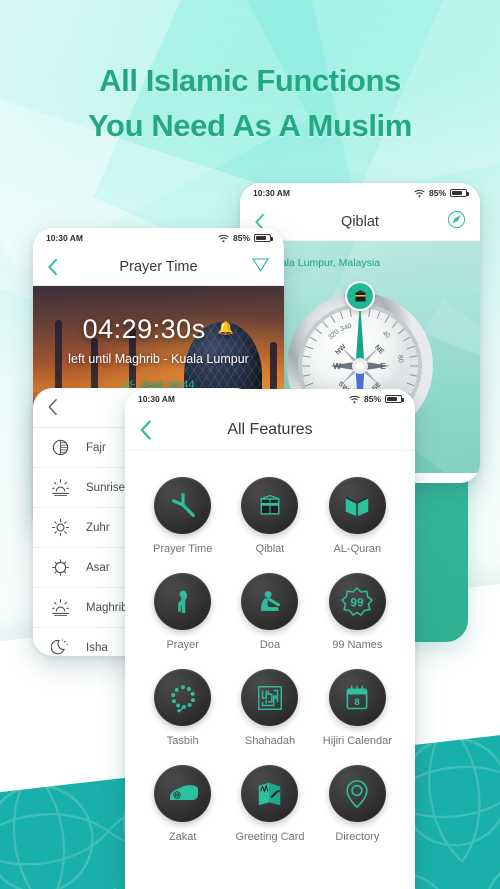 The width and height of the screenshot is (500, 889). I want to click on feature-label: Zakat, so click(182, 837).